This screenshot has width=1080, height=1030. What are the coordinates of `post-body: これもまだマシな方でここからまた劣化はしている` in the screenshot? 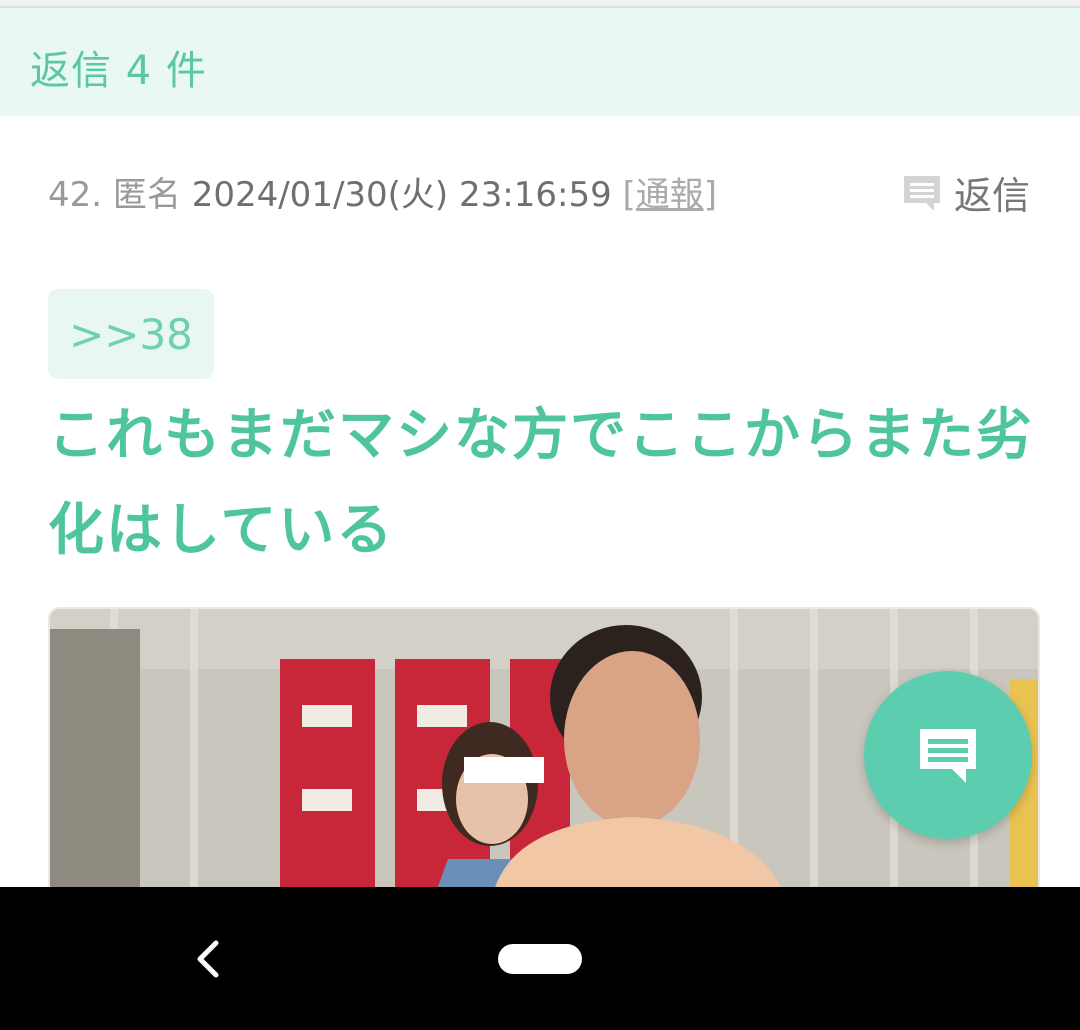 It's located at (541, 483).